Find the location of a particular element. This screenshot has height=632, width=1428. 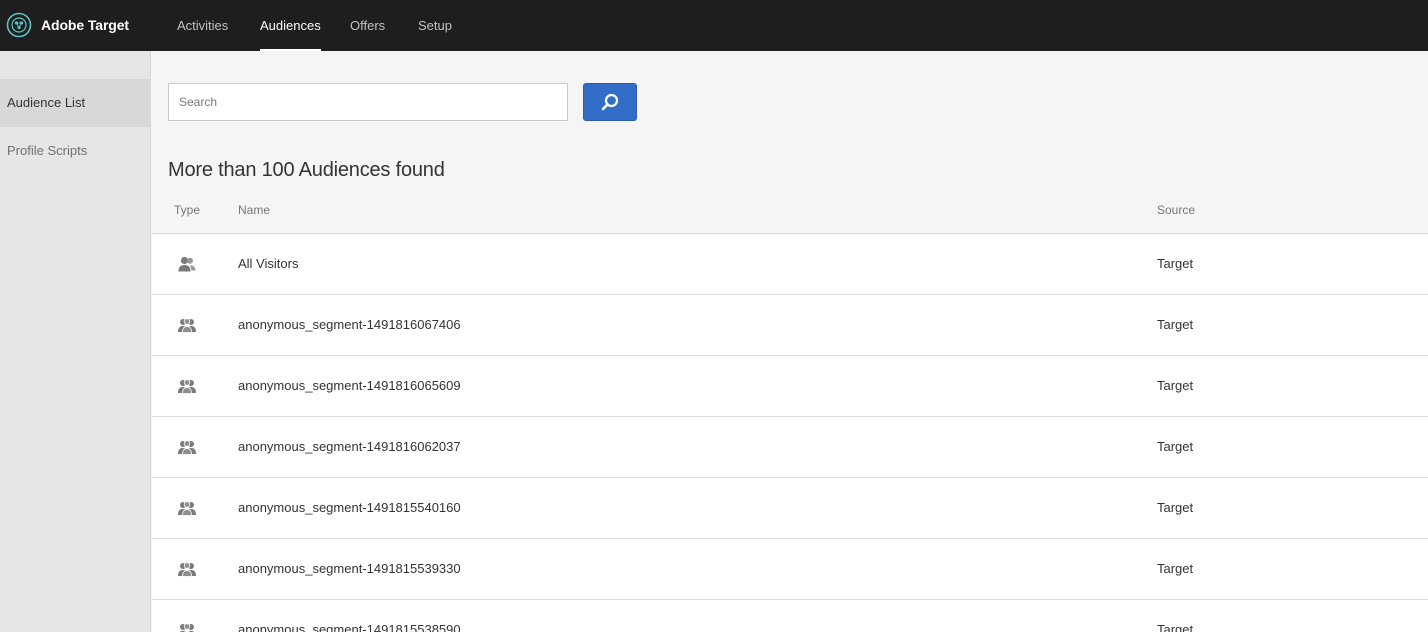

sidebar-item-profile-scripts: Profile Scripts is located at coordinates (75, 151).